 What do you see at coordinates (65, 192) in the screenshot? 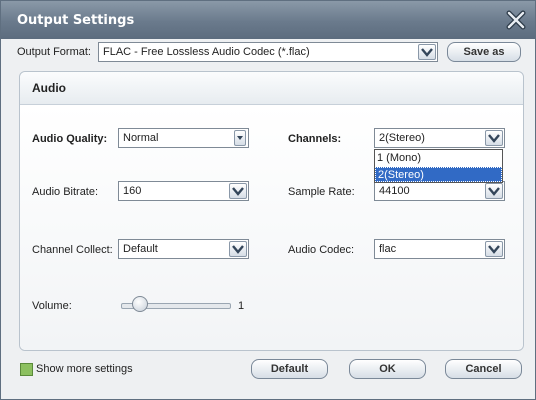
I see `audio-bitrate-label: Audio Bitrate:` at bounding box center [65, 192].